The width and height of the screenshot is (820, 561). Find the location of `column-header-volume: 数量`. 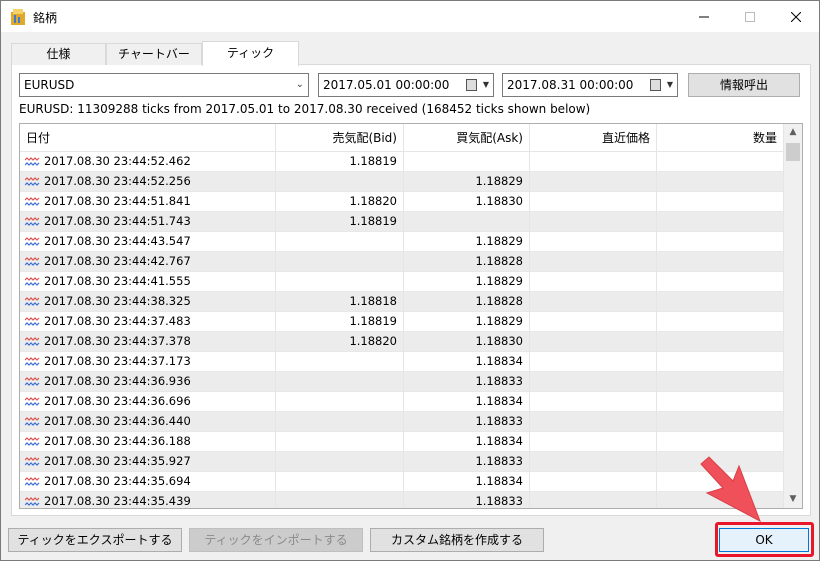

column-header-volume: 数量 is located at coordinates (720, 138).